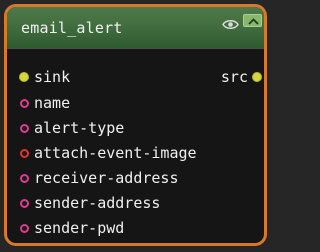  Describe the element at coordinates (79, 228) in the screenshot. I see `property-label: sender-pwd` at that location.